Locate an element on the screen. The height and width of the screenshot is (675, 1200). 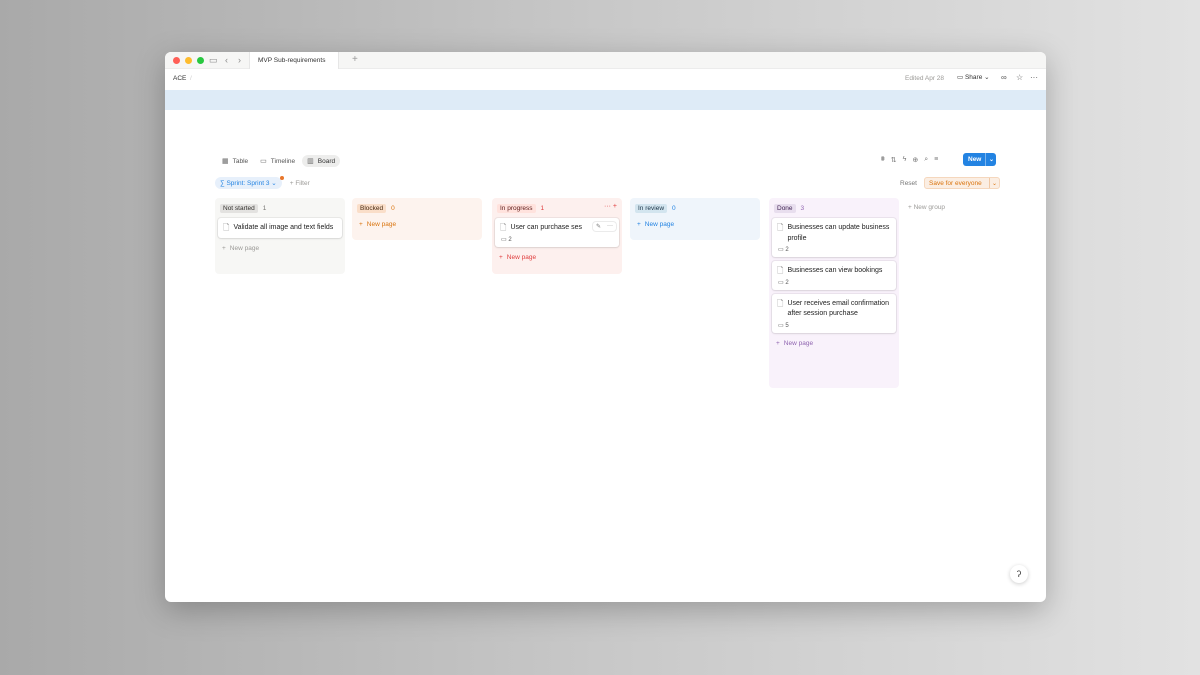
filter-bar: ∑ Sprint: Sprint 3 ⌄ + Filter is located at coordinates (262, 182).